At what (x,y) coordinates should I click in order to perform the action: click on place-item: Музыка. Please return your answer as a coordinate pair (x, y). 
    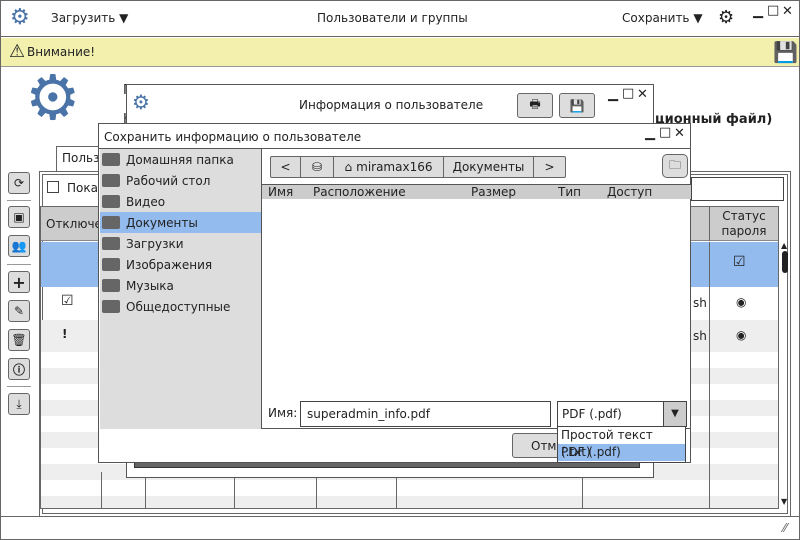
    Looking at the image, I should click on (180, 285).